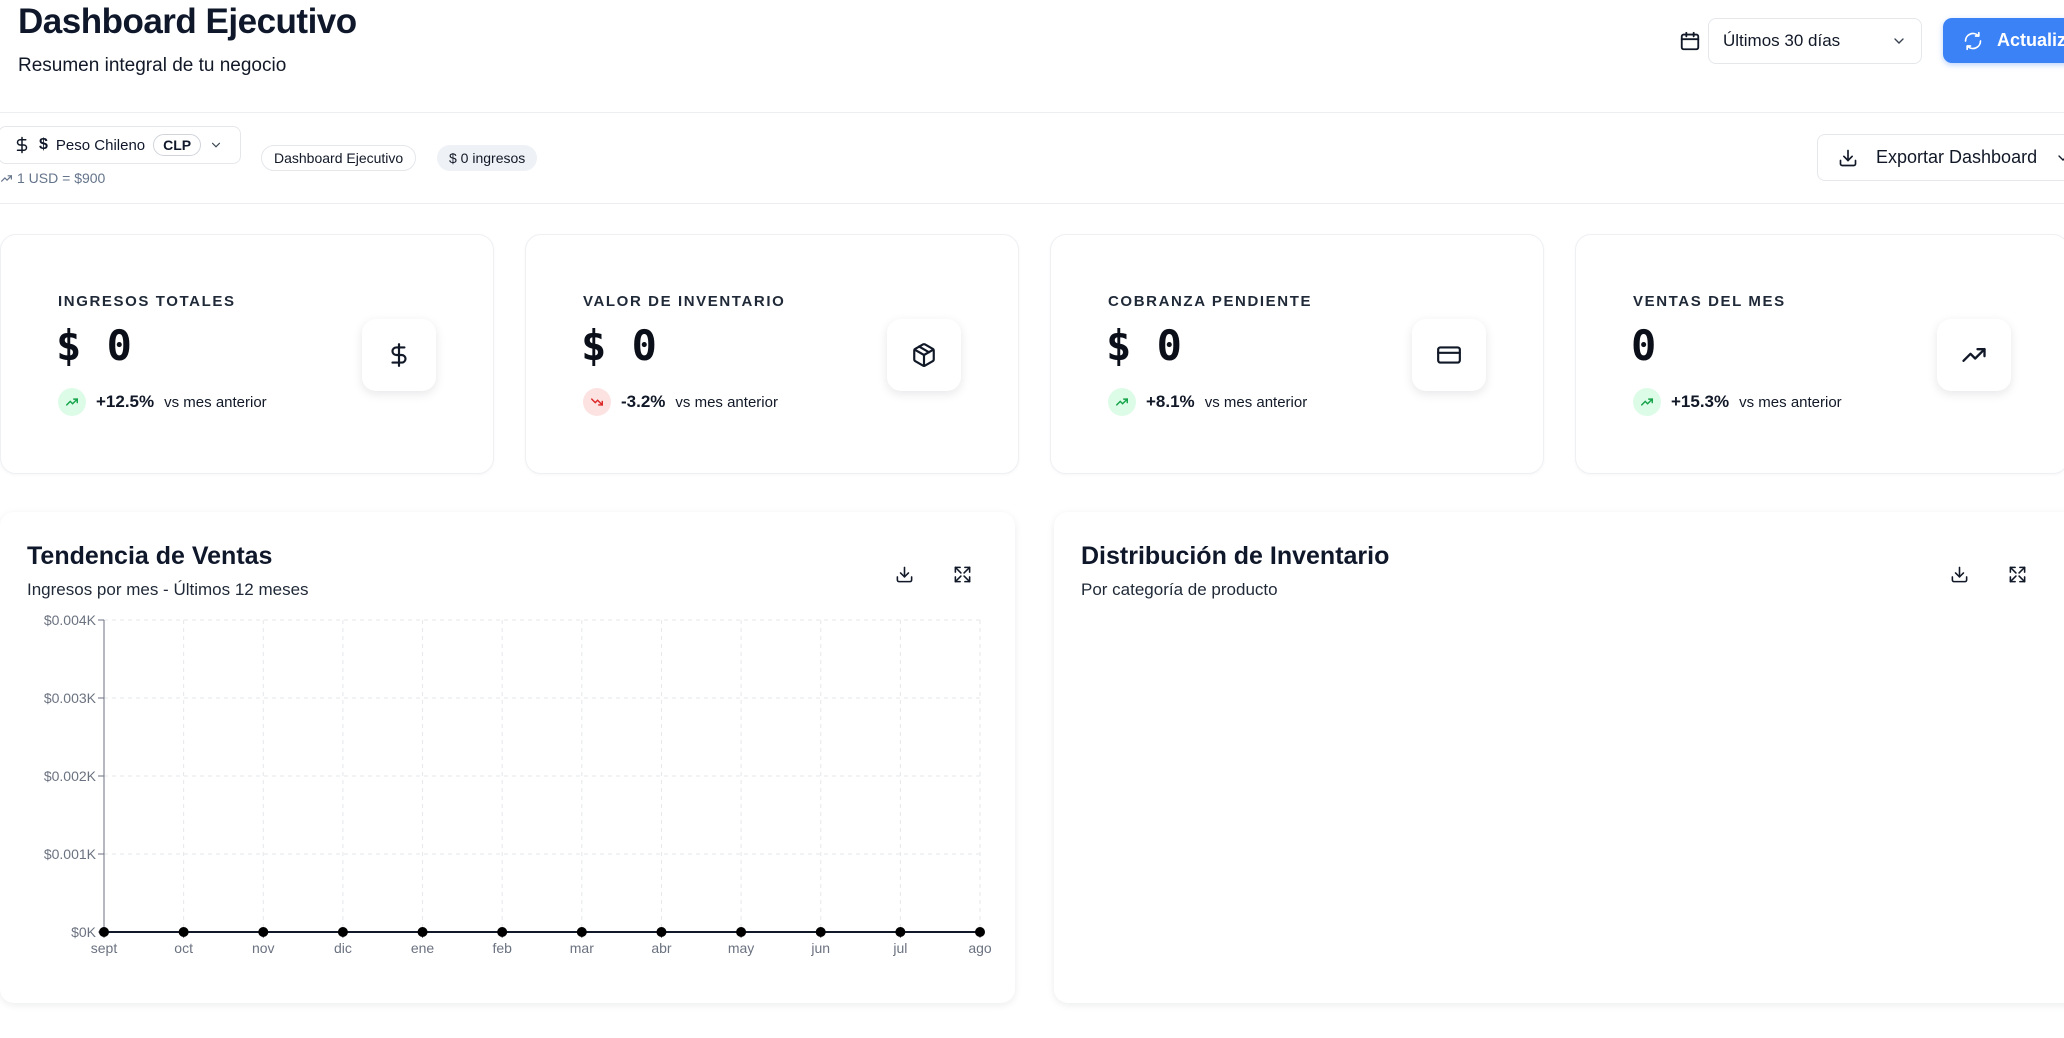 The height and width of the screenshot is (1038, 2064). I want to click on currency-selector: $ Peso Chileno CLP, so click(120, 145).